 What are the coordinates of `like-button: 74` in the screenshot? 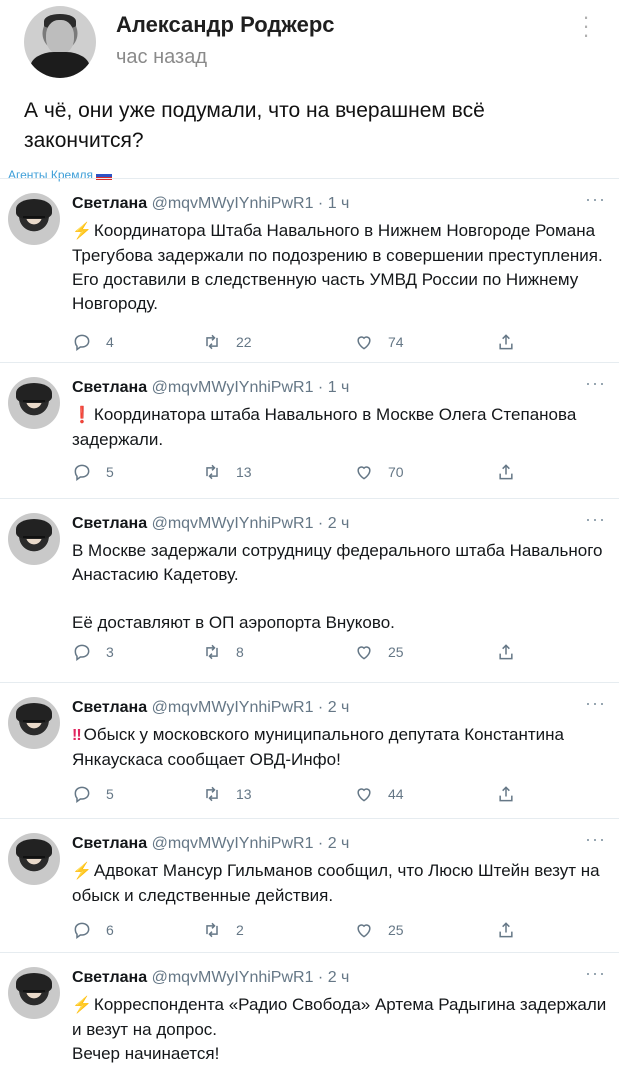 It's located at (379, 342).